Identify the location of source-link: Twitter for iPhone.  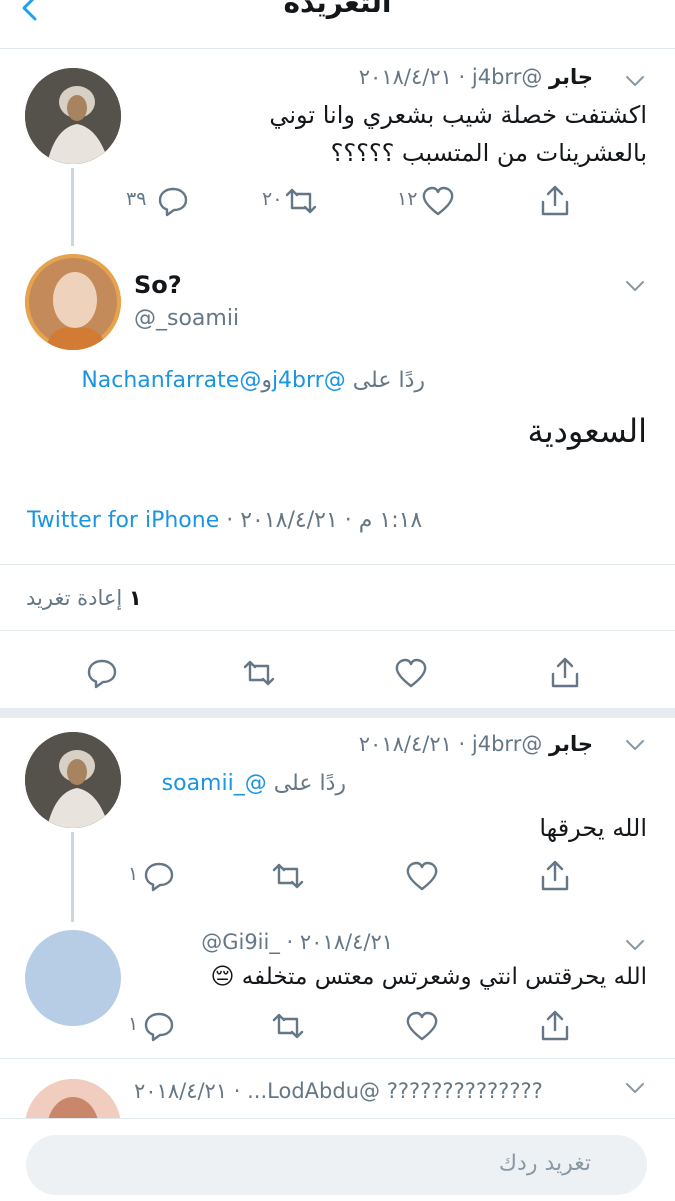
(123, 520).